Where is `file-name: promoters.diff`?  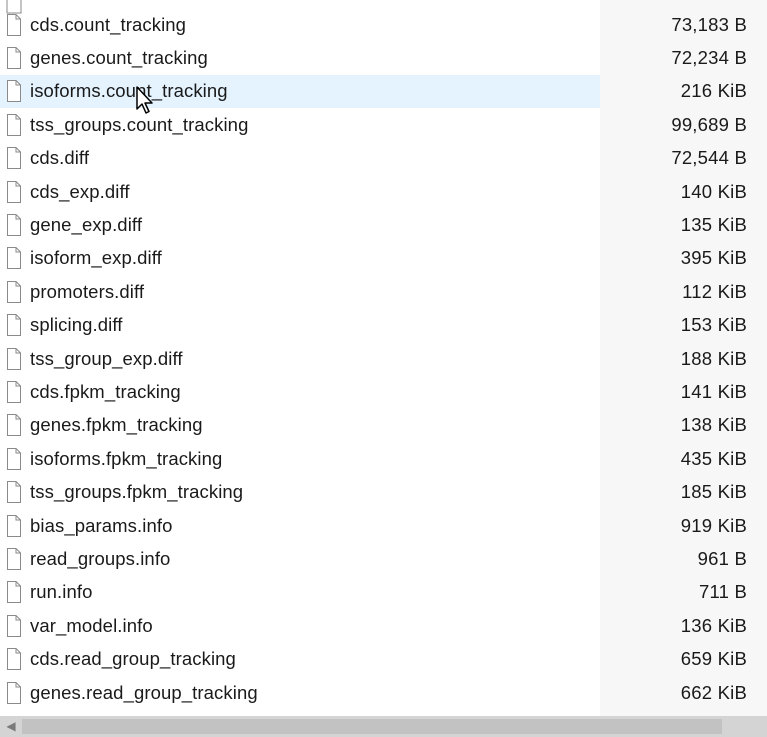
file-name: promoters.diff is located at coordinates (87, 291).